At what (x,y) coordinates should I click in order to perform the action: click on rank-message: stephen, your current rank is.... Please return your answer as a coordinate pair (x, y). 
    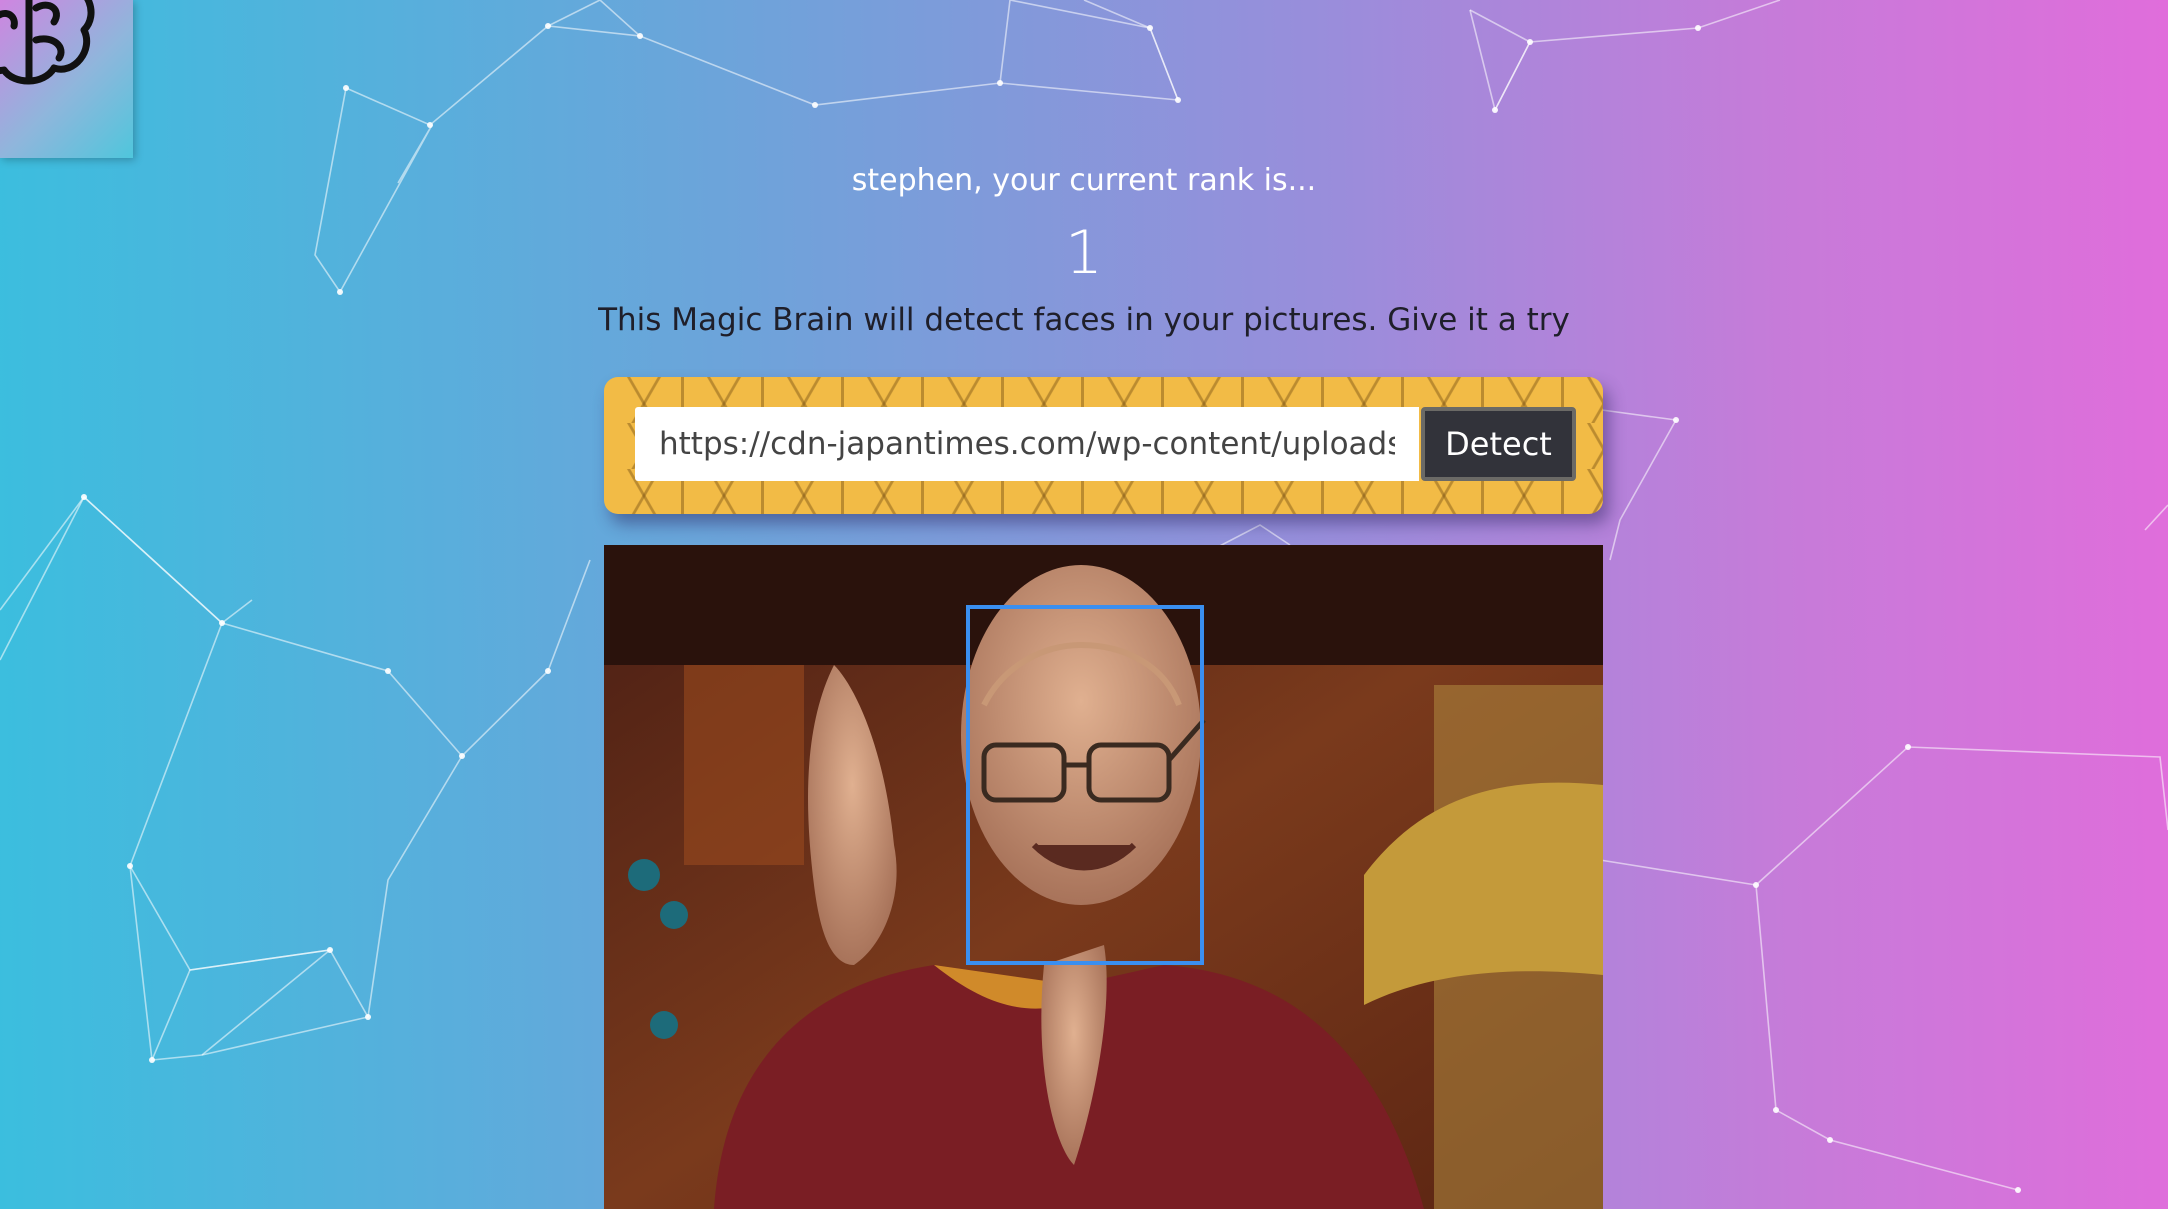
    Looking at the image, I should click on (1084, 180).